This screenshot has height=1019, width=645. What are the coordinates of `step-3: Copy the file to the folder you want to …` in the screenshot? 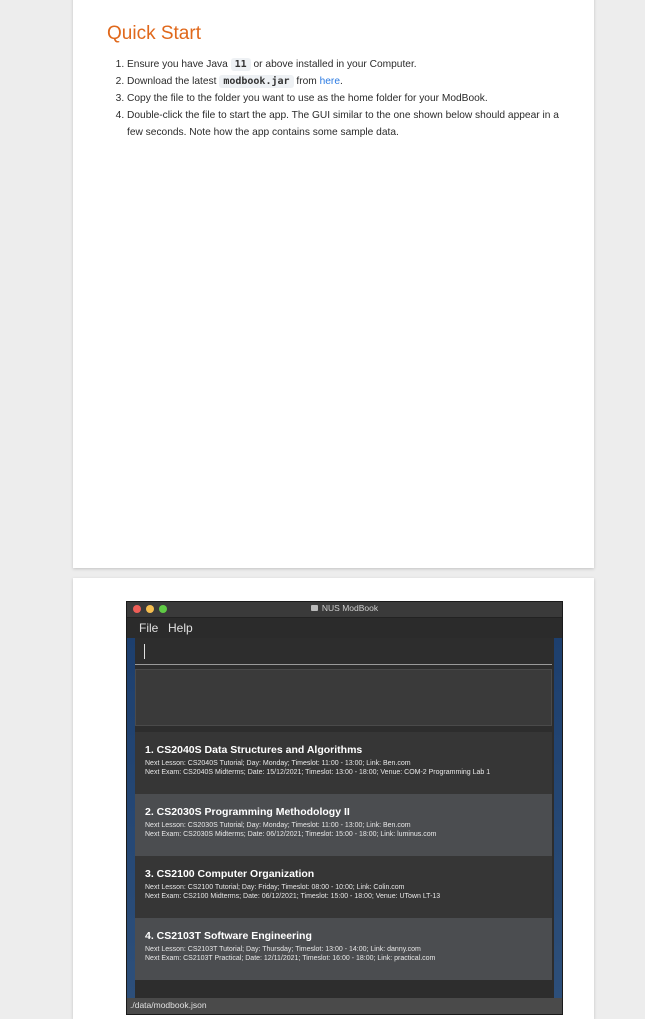 It's located at (347, 98).